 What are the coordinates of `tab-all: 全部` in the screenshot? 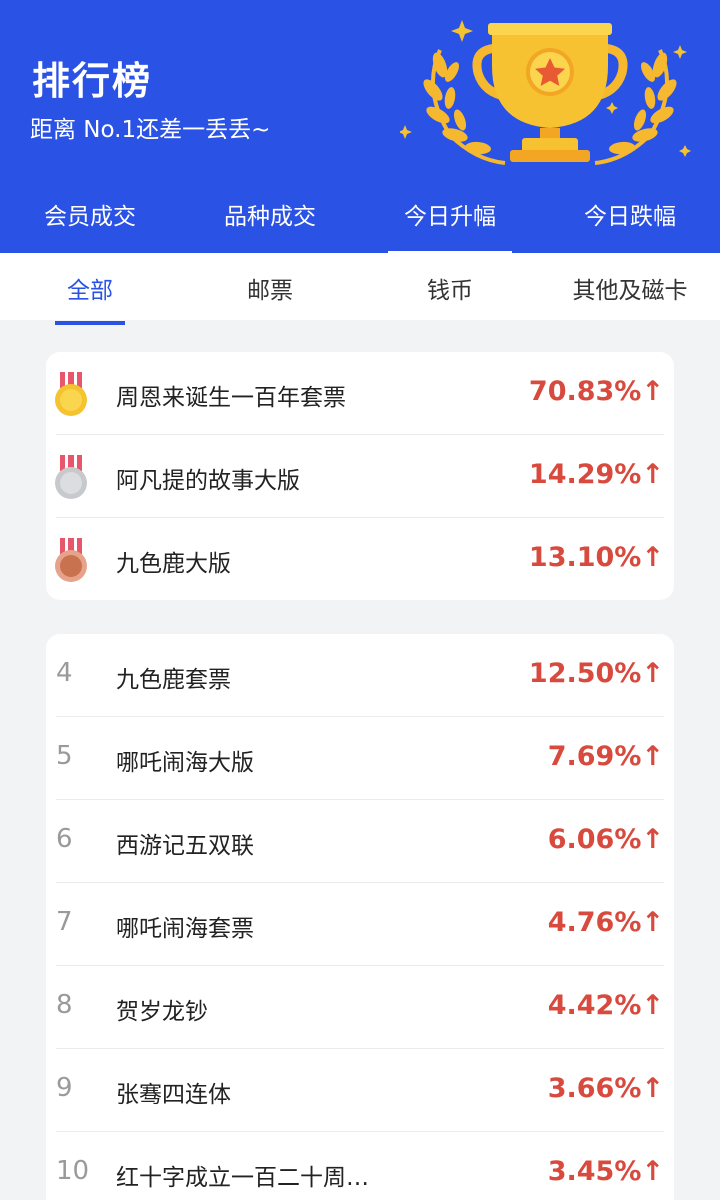 It's located at (90, 298).